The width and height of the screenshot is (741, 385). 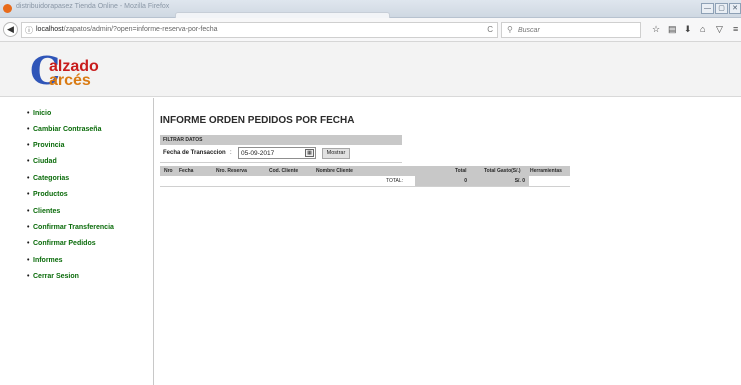 What do you see at coordinates (257, 120) in the screenshot?
I see `page-title: INFORME ORDEN PEDIDOS POR FECHA` at bounding box center [257, 120].